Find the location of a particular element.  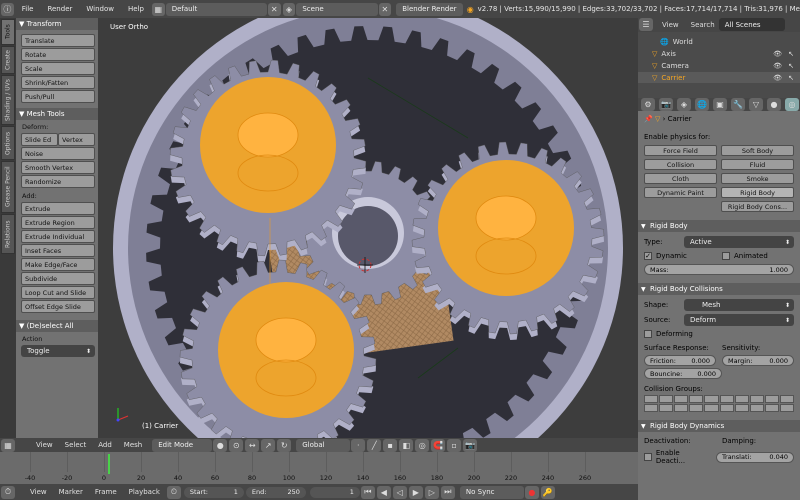

occlude-icon: ◧ is located at coordinates (406, 445).